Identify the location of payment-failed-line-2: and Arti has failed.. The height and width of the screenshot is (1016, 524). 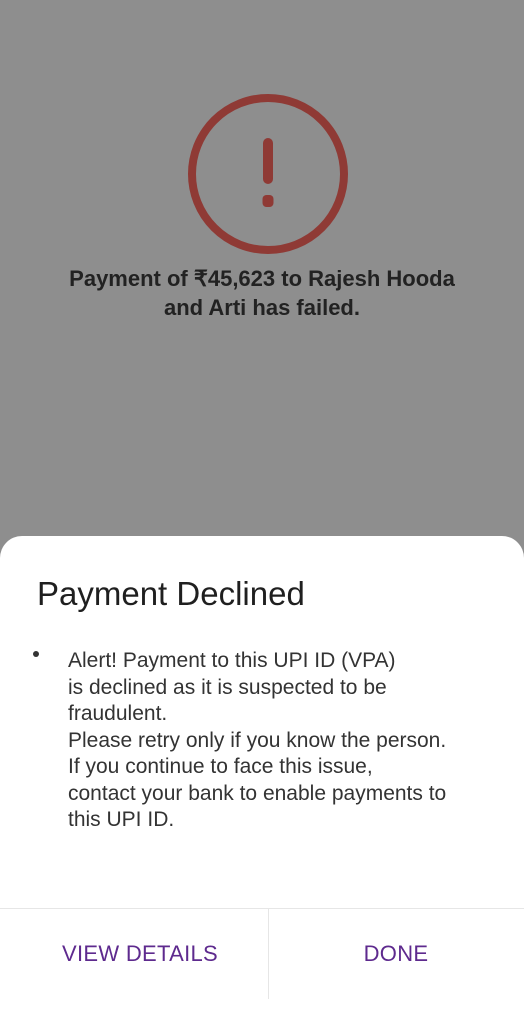
(261, 307).